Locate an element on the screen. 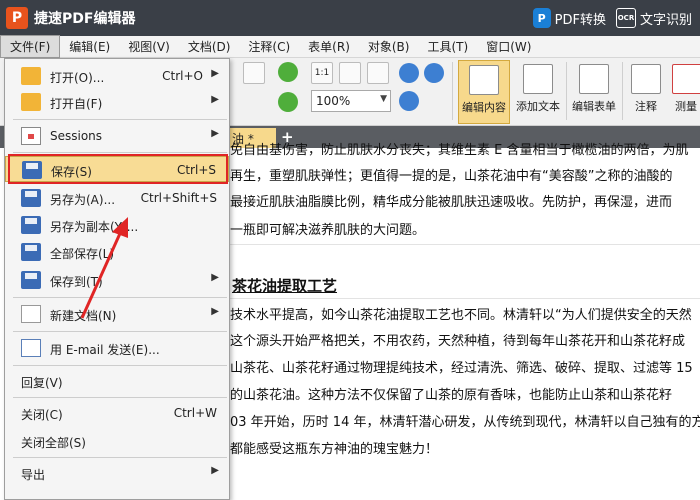  menu-item-label: 新建文档(N) is located at coordinates (83, 316).